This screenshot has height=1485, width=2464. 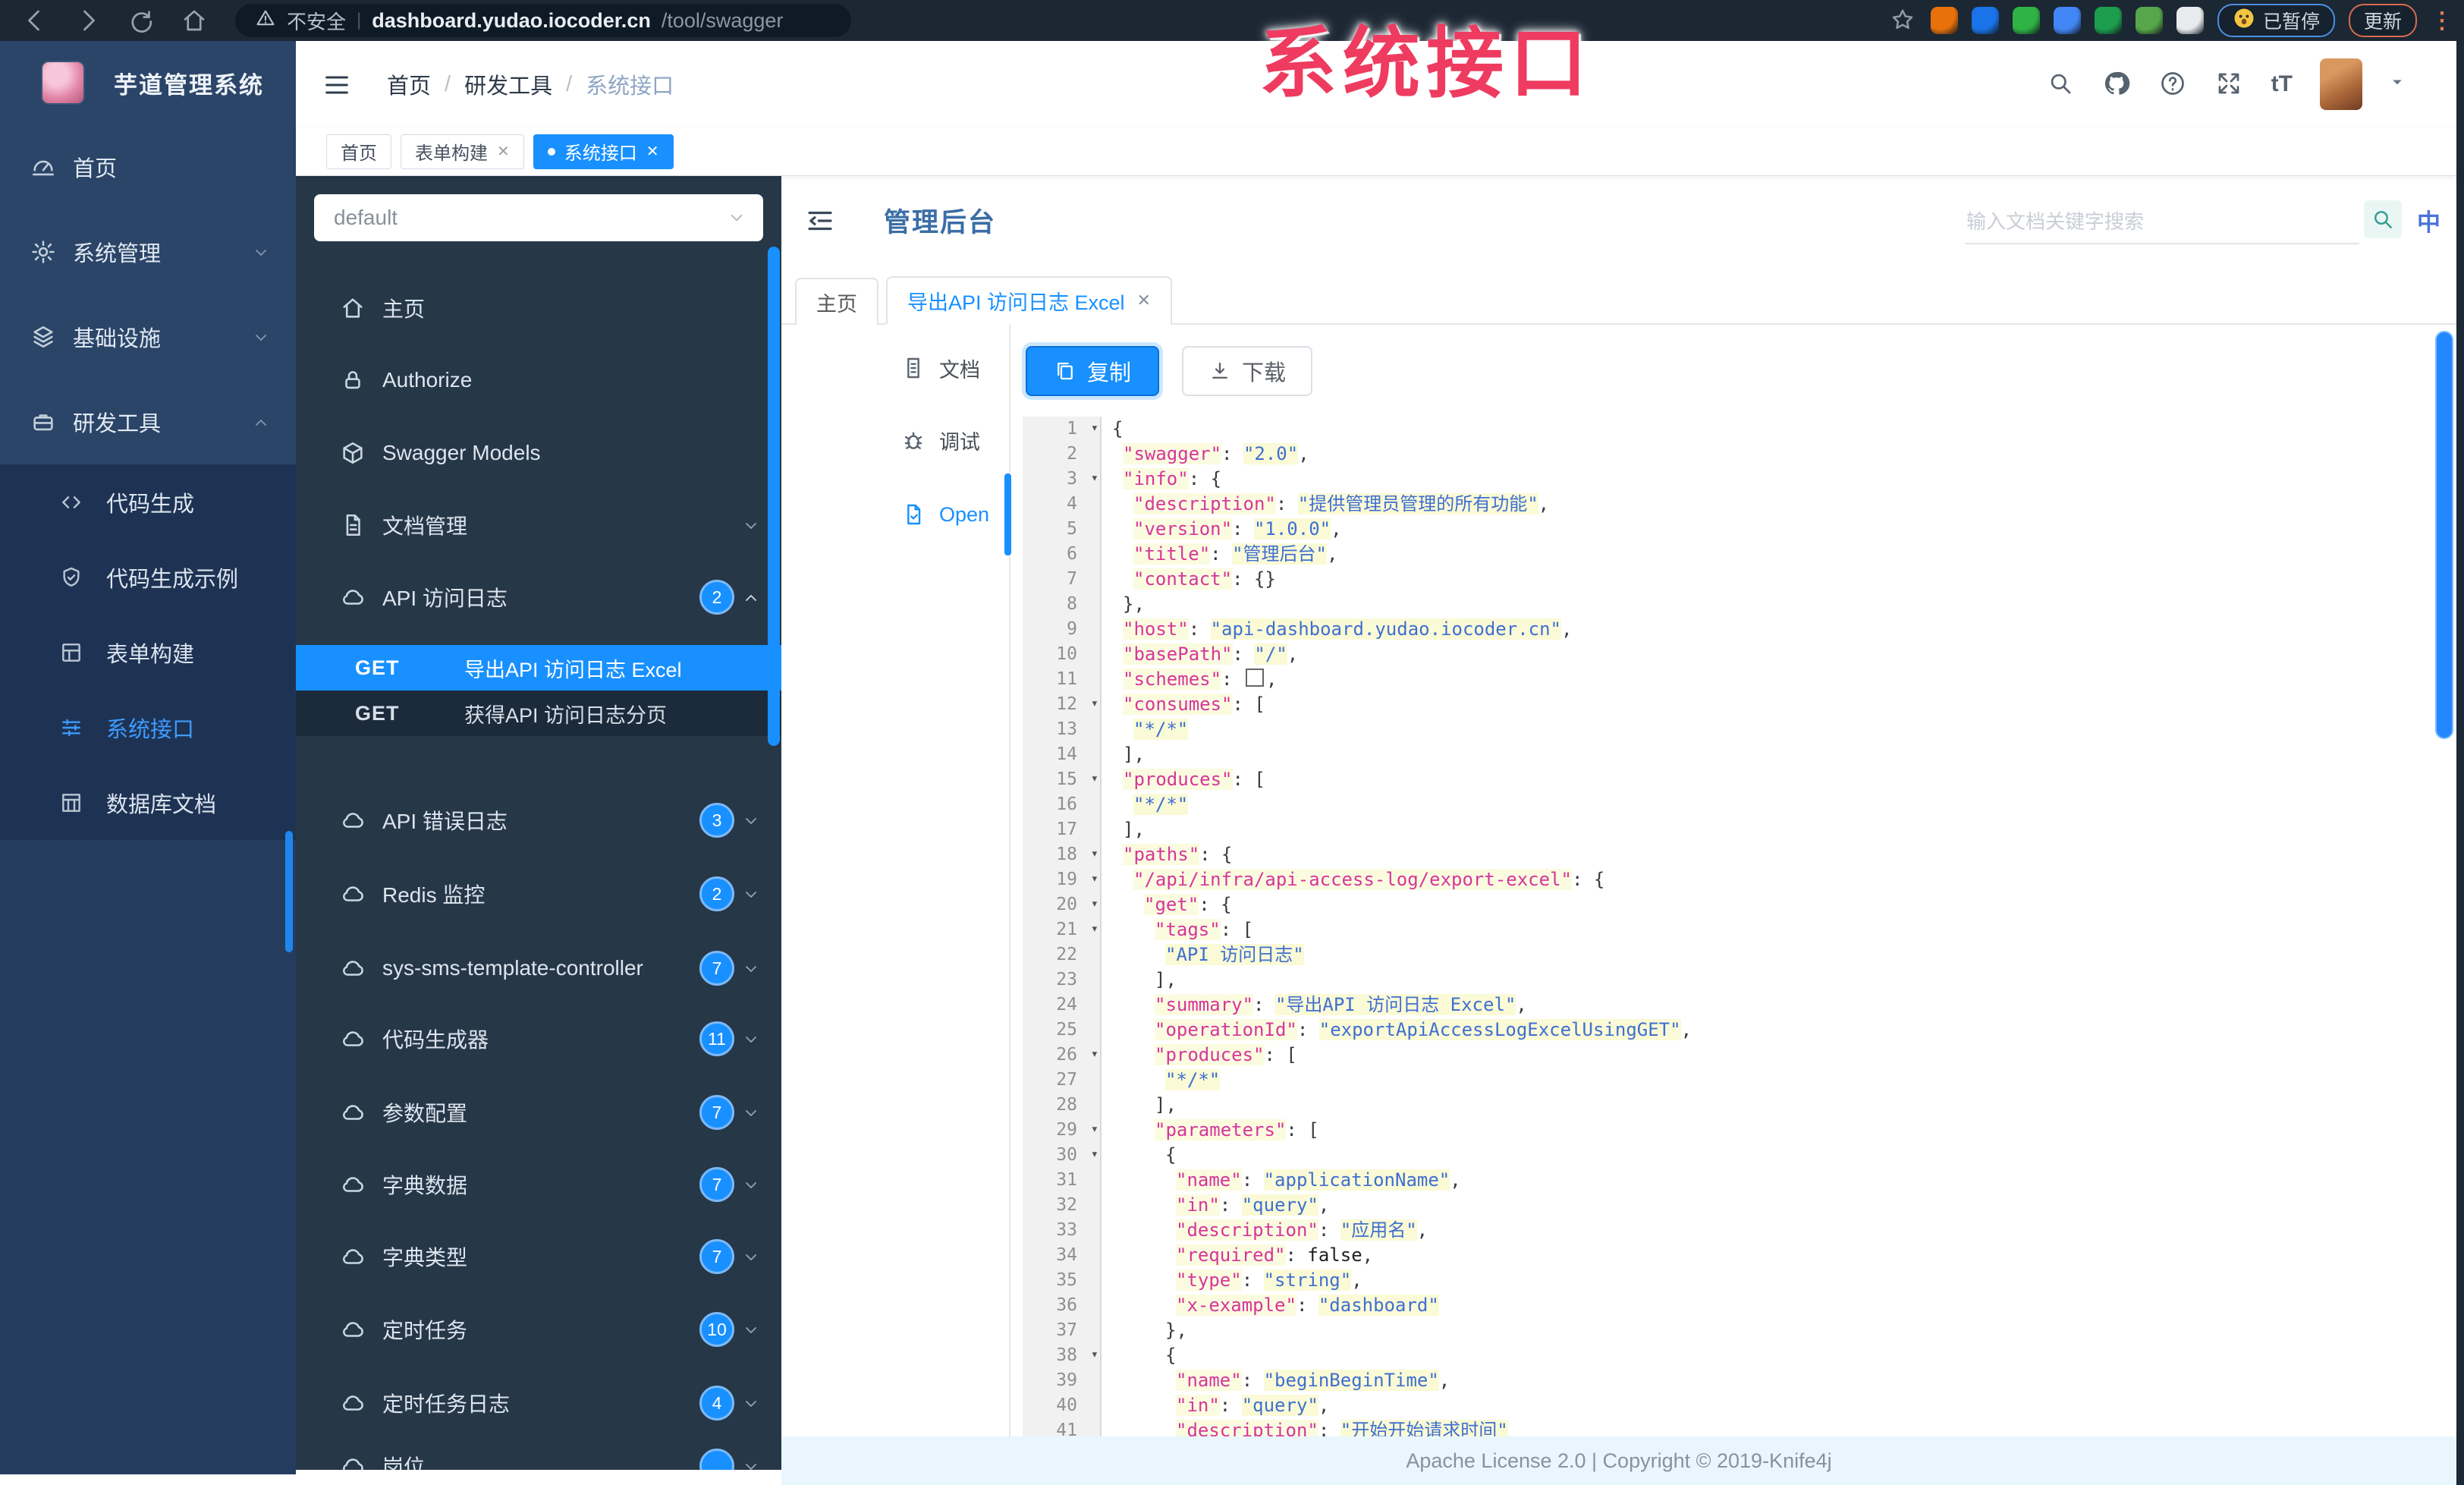 I want to click on question-icon, so click(x=2173, y=84).